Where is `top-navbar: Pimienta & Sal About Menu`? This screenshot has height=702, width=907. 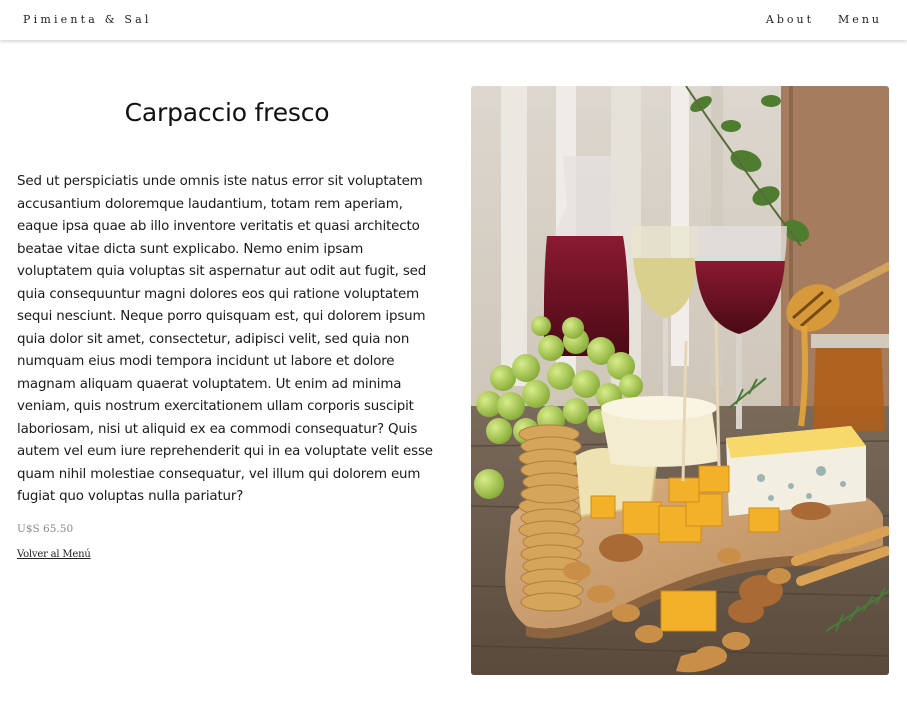
top-navbar: Pimienta & Sal About Menu is located at coordinates (453, 20).